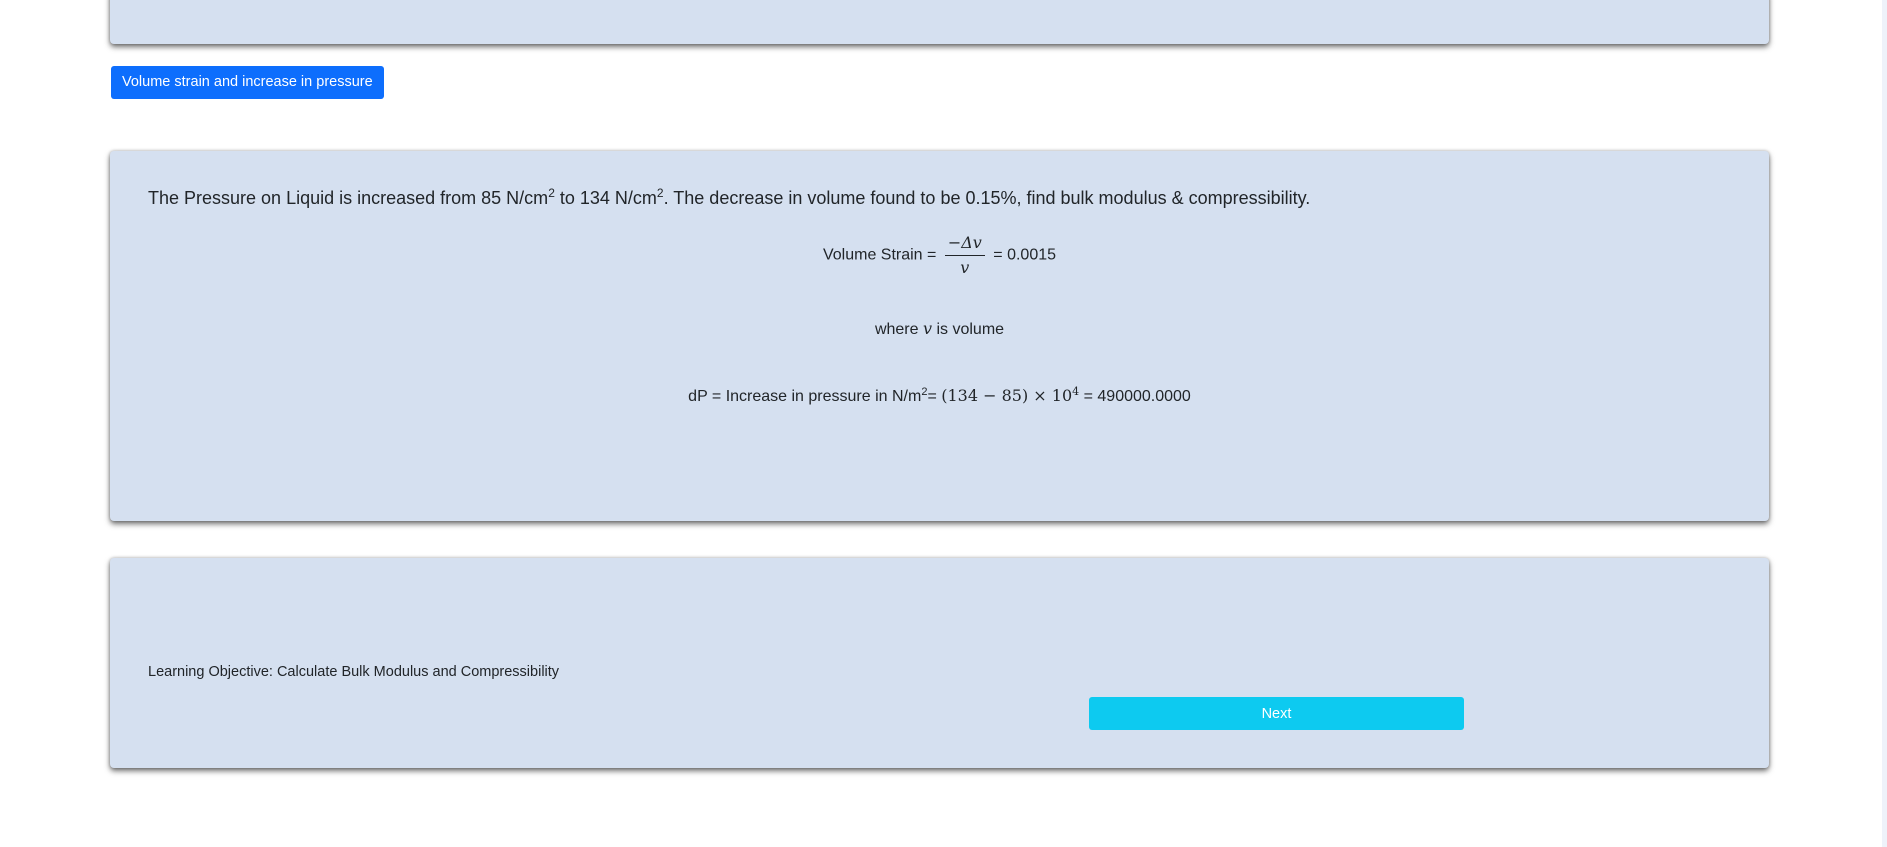 This screenshot has height=847, width=1887. What do you see at coordinates (1025, 255) in the screenshot?
I see `volume-strain-result: = 0.0015` at bounding box center [1025, 255].